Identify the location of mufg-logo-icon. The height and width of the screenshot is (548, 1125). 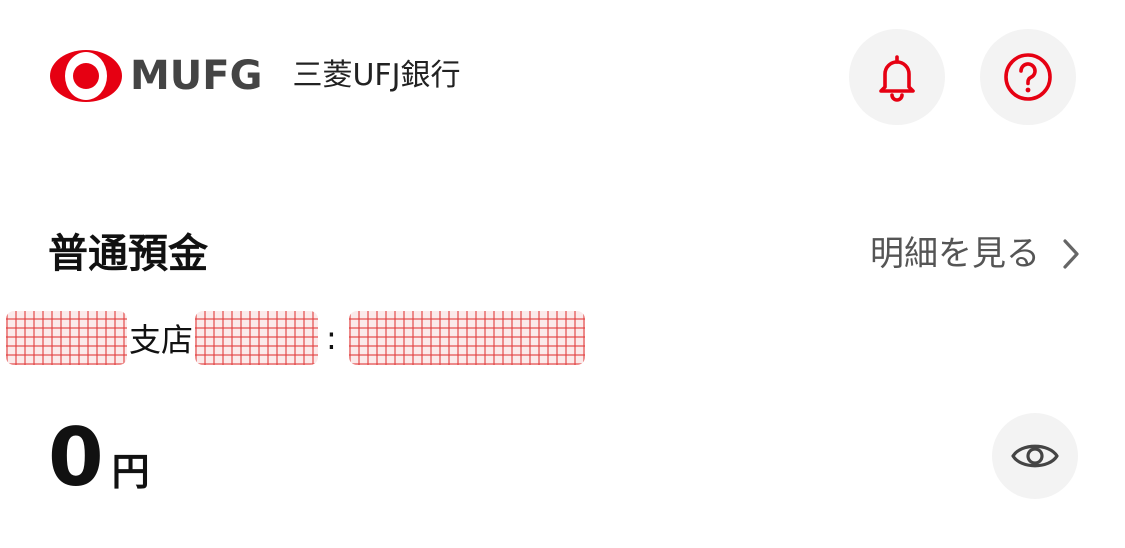
(86, 76).